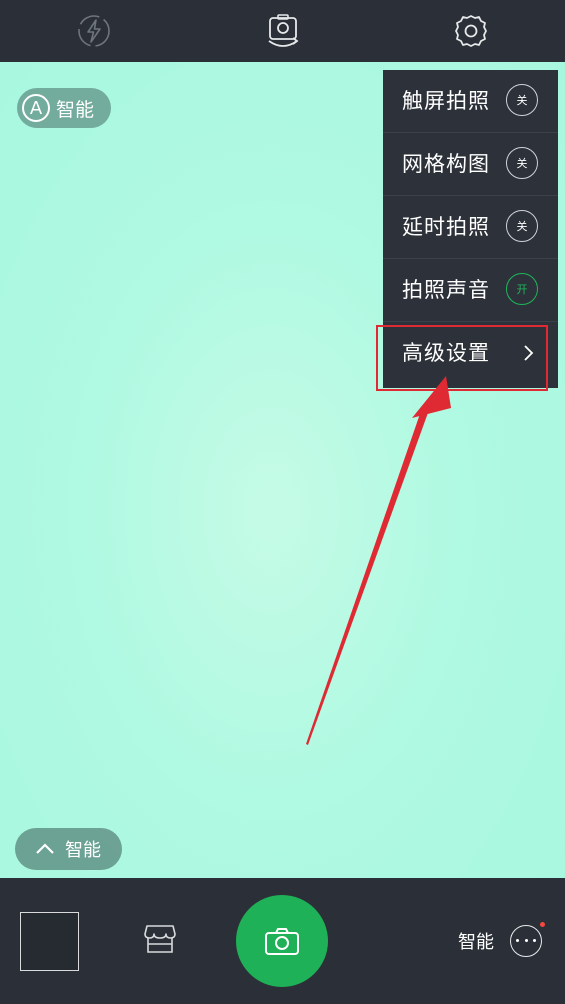 The height and width of the screenshot is (1004, 565). I want to click on notification-dot, so click(542, 924).